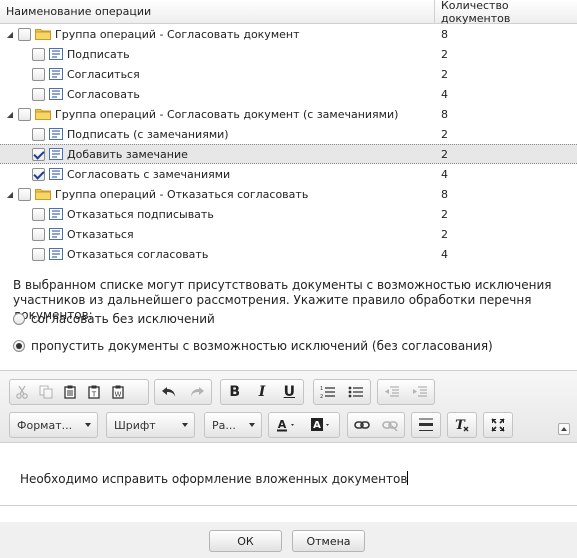 The width and height of the screenshot is (577, 558). I want to click on paste-text-icon: T, so click(94, 392).